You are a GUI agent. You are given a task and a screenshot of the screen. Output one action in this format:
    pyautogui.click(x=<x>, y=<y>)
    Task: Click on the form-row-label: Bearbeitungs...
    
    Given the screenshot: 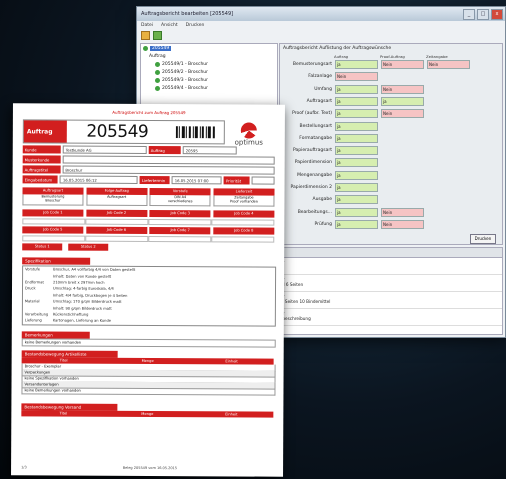 What is the action you would take?
    pyautogui.click(x=314, y=212)
    